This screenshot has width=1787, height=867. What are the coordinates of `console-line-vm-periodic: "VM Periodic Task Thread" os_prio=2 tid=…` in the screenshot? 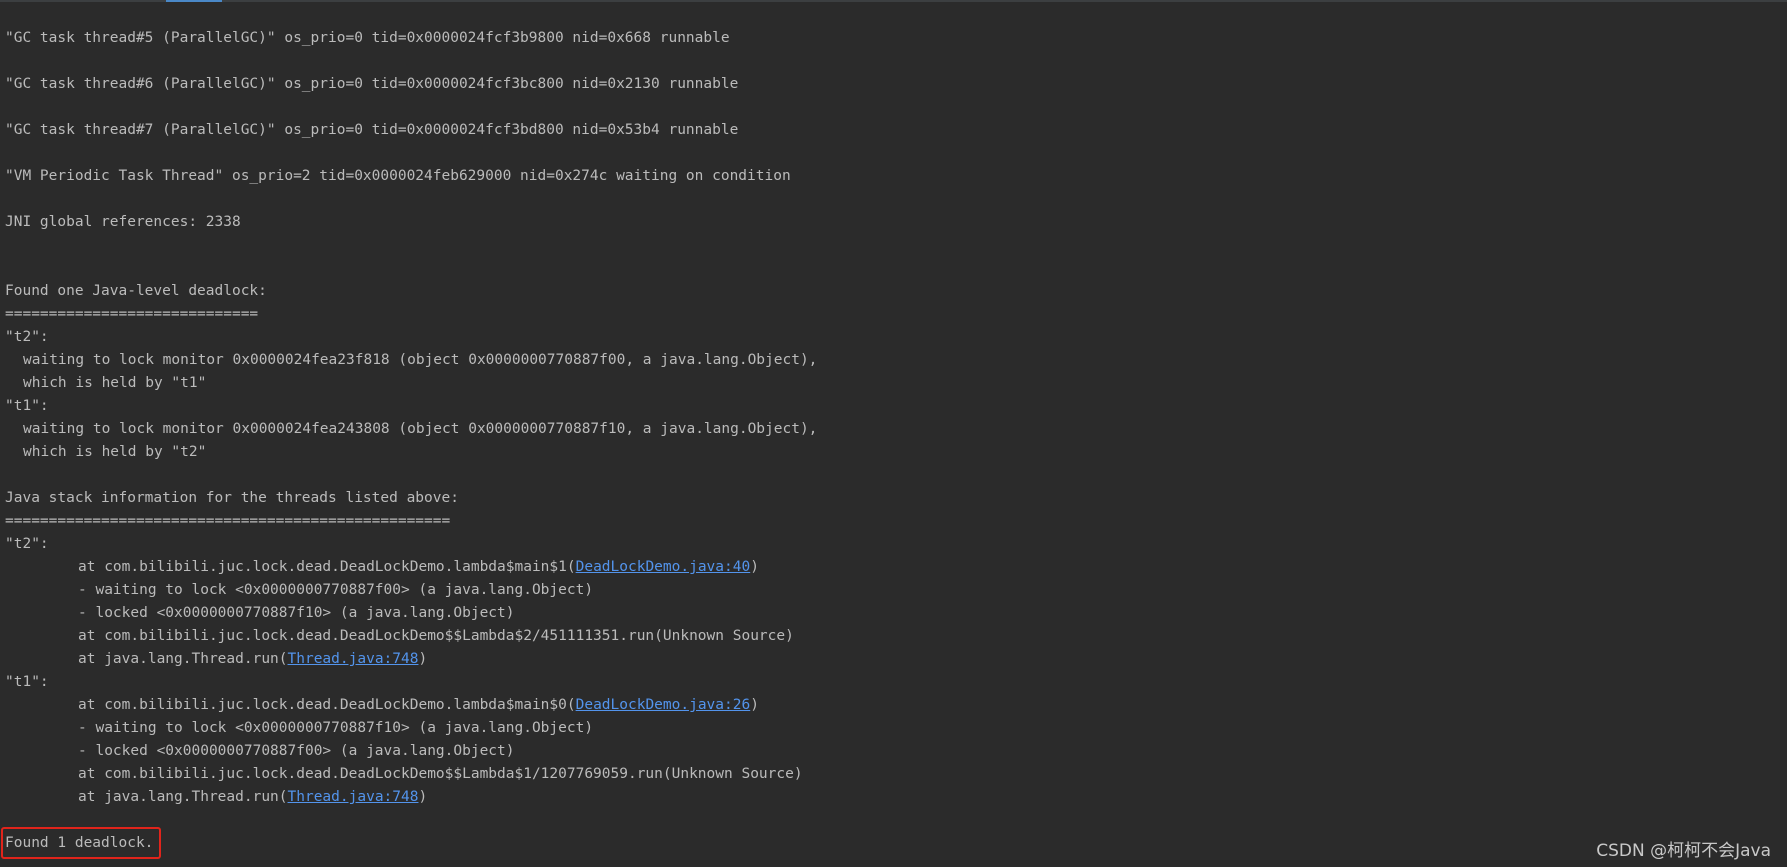 It's located at (398, 176).